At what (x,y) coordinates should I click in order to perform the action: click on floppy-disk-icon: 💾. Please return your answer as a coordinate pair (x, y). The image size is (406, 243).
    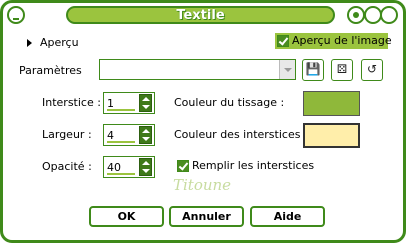
    Looking at the image, I should click on (313, 69).